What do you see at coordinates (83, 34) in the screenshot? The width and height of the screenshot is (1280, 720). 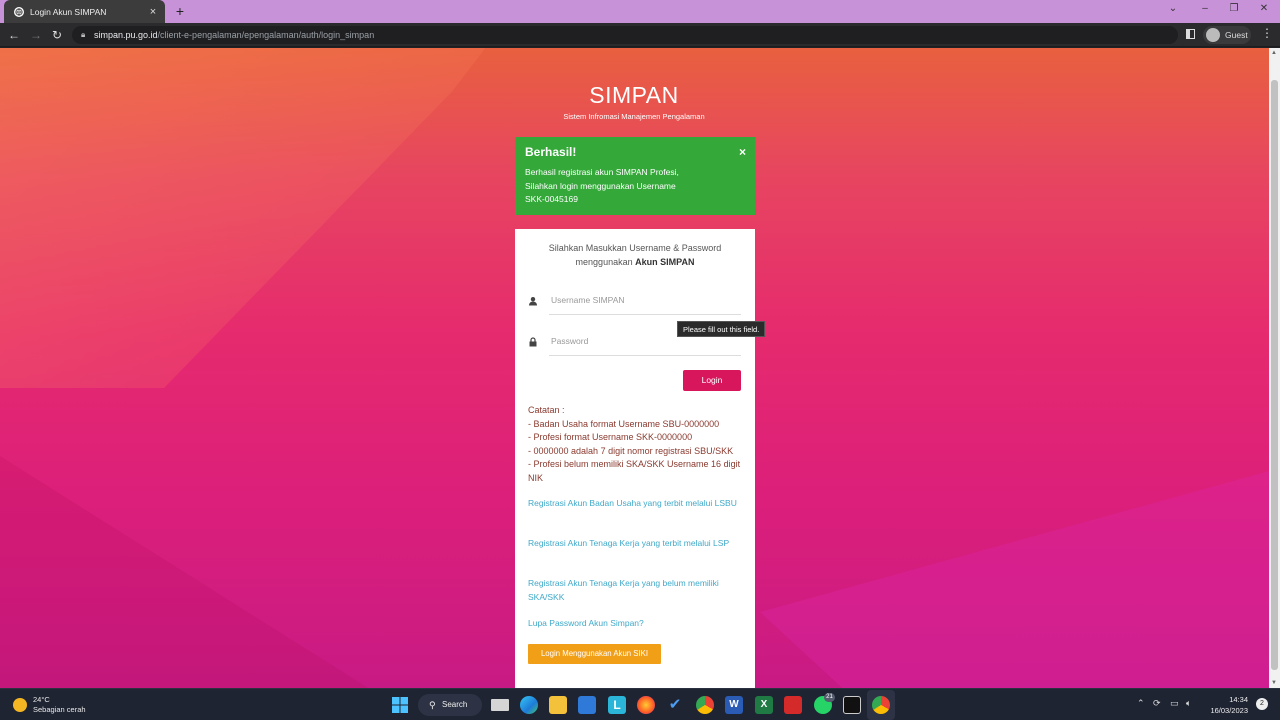 I see `lock-icon: 🔒︎` at bounding box center [83, 34].